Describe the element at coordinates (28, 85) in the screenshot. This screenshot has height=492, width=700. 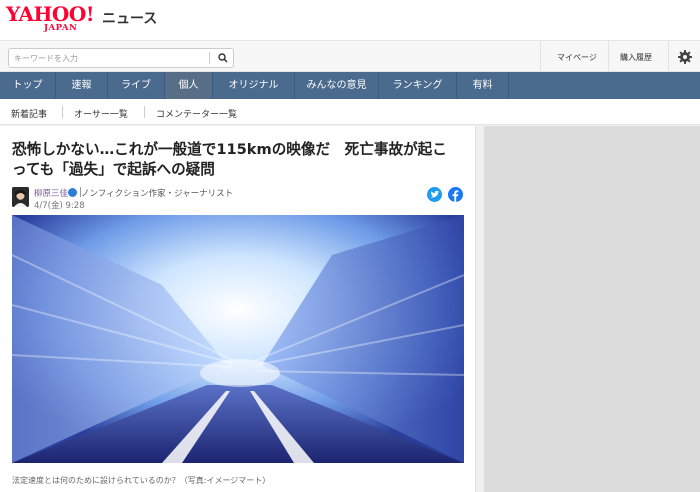
I see `nav-item-top: トップ` at that location.